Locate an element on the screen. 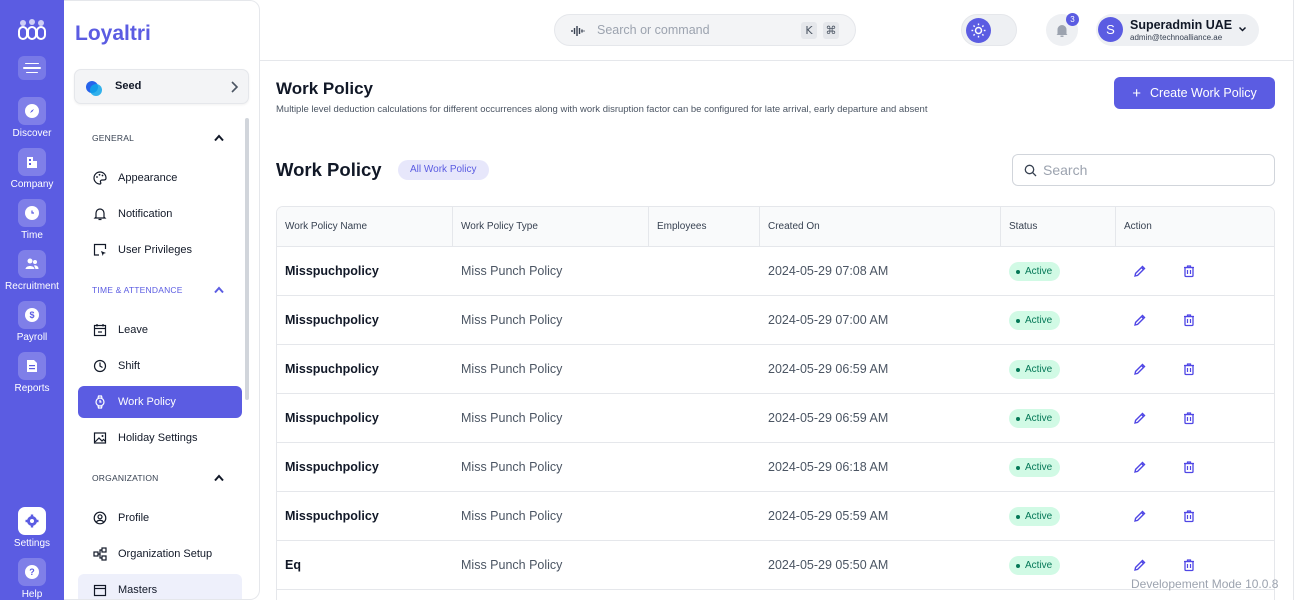  search-field is located at coordinates (1143, 170).